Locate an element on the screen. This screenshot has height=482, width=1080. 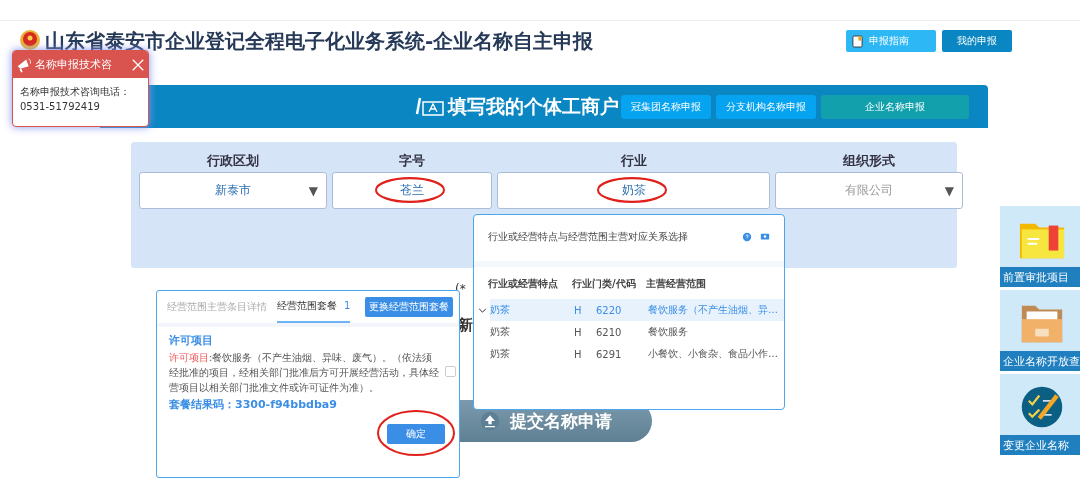
field-label: 行政区划 is located at coordinates (233, 161).